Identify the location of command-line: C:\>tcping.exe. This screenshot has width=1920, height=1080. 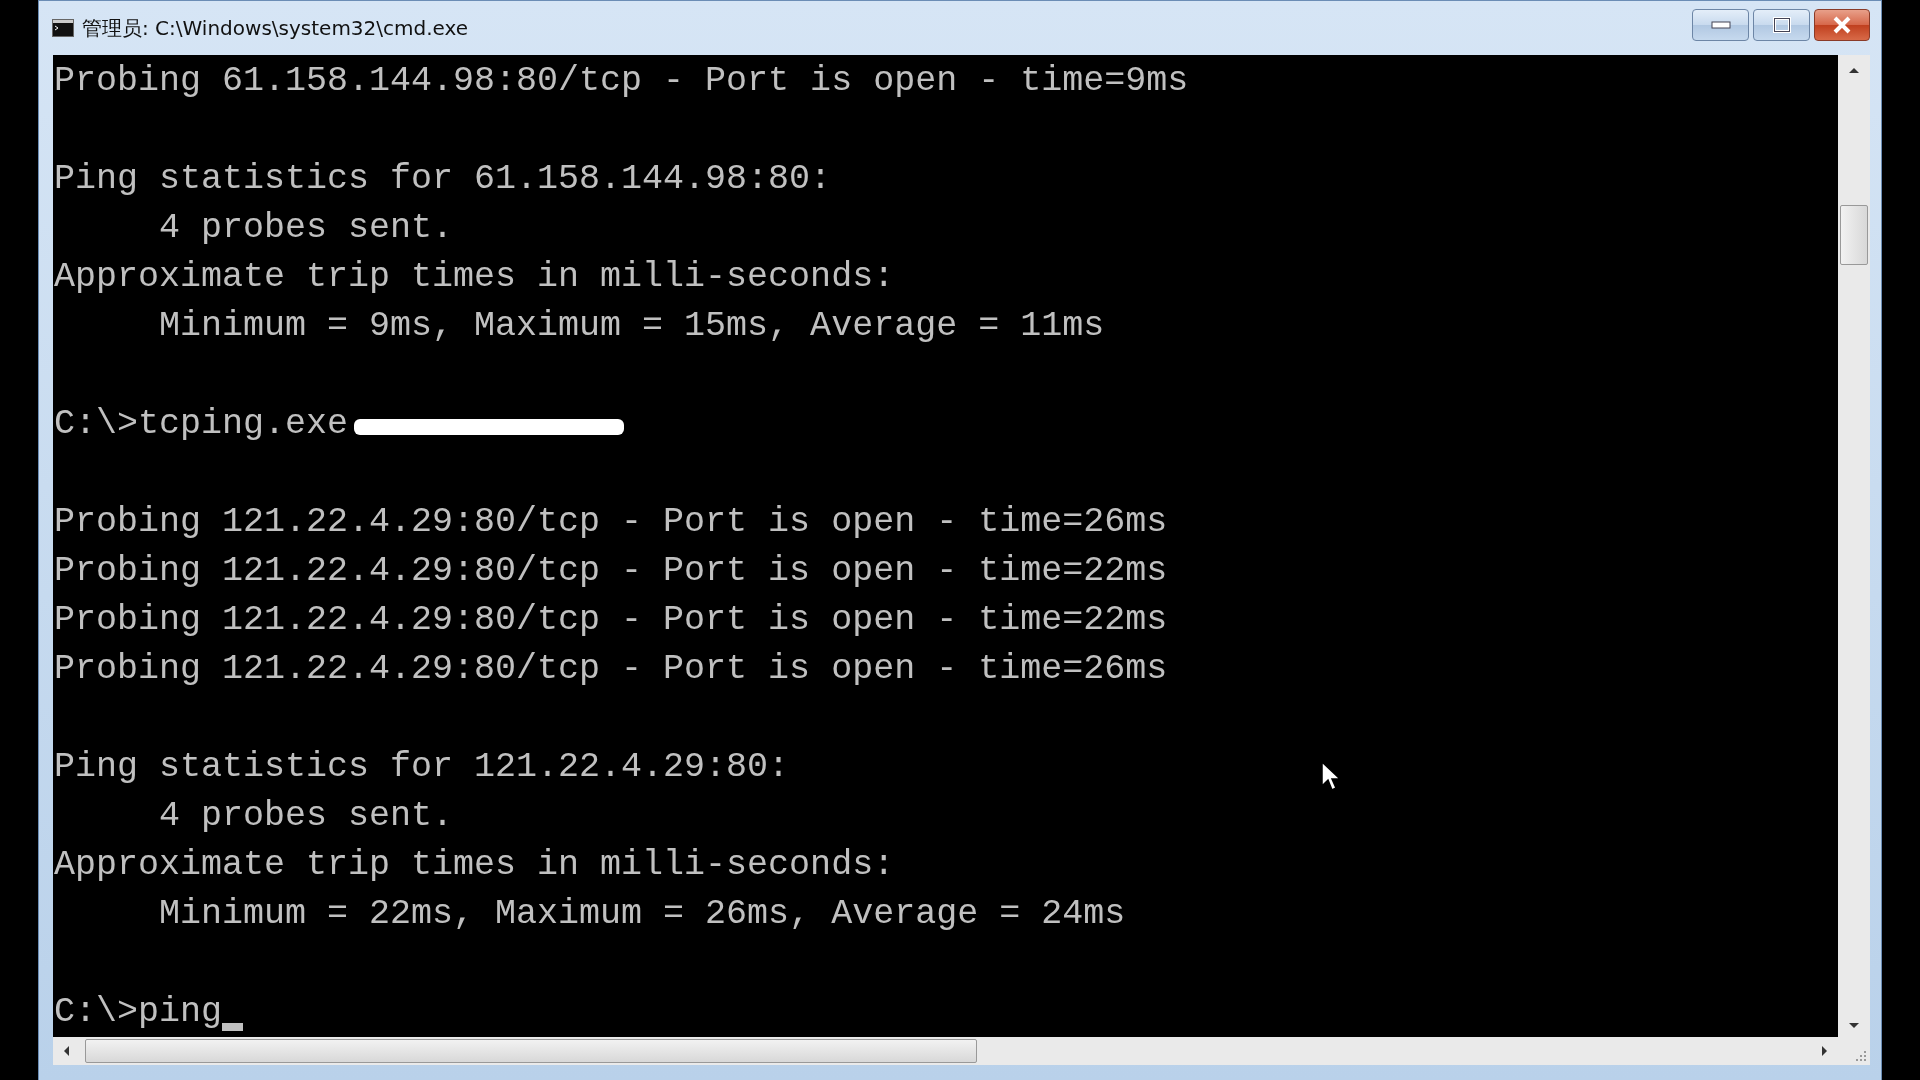
(201, 424).